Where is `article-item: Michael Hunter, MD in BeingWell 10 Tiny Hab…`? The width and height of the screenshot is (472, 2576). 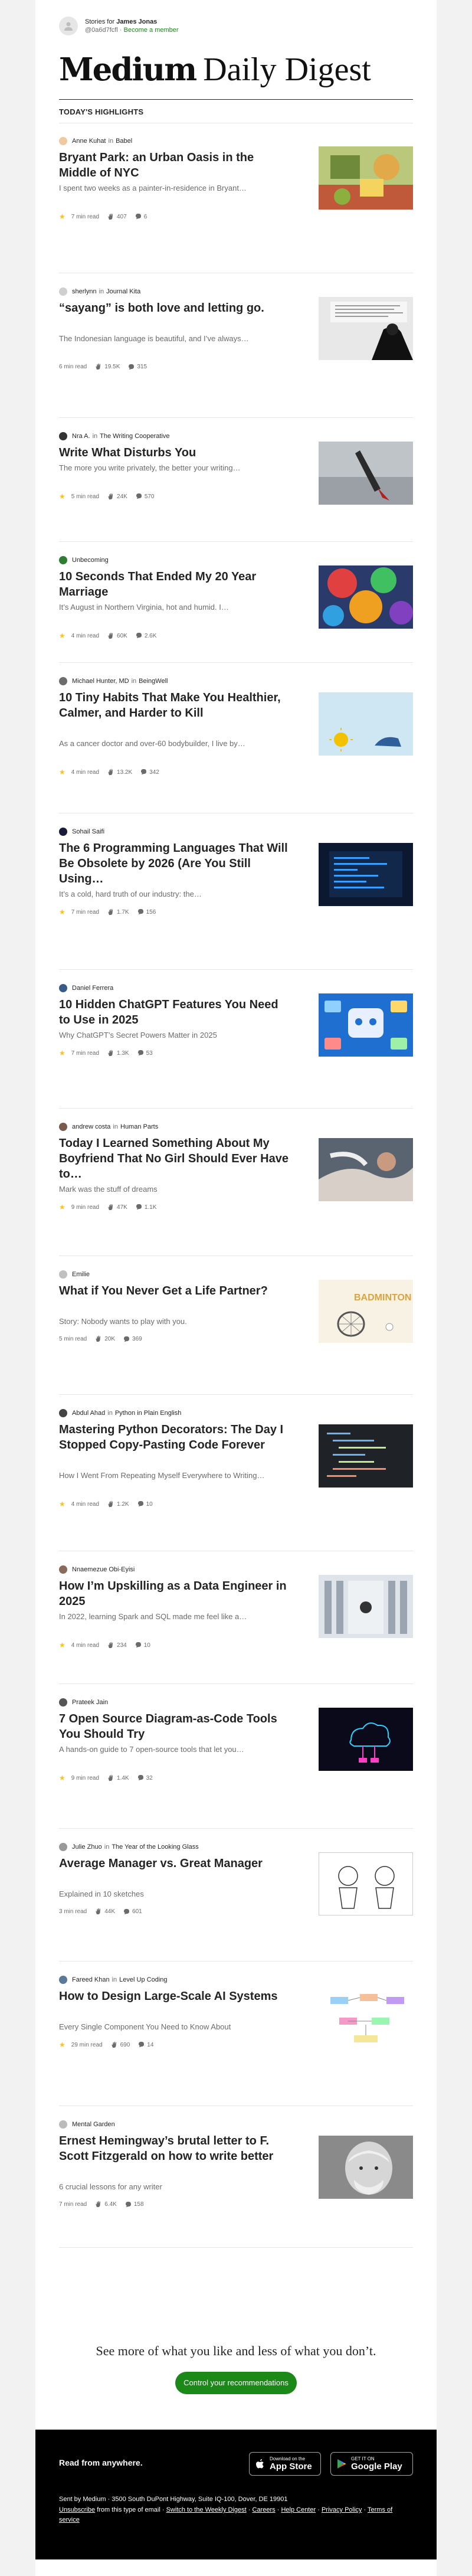 article-item: Michael Hunter, MD in BeingWell 10 Tiny Hab… is located at coordinates (236, 738).